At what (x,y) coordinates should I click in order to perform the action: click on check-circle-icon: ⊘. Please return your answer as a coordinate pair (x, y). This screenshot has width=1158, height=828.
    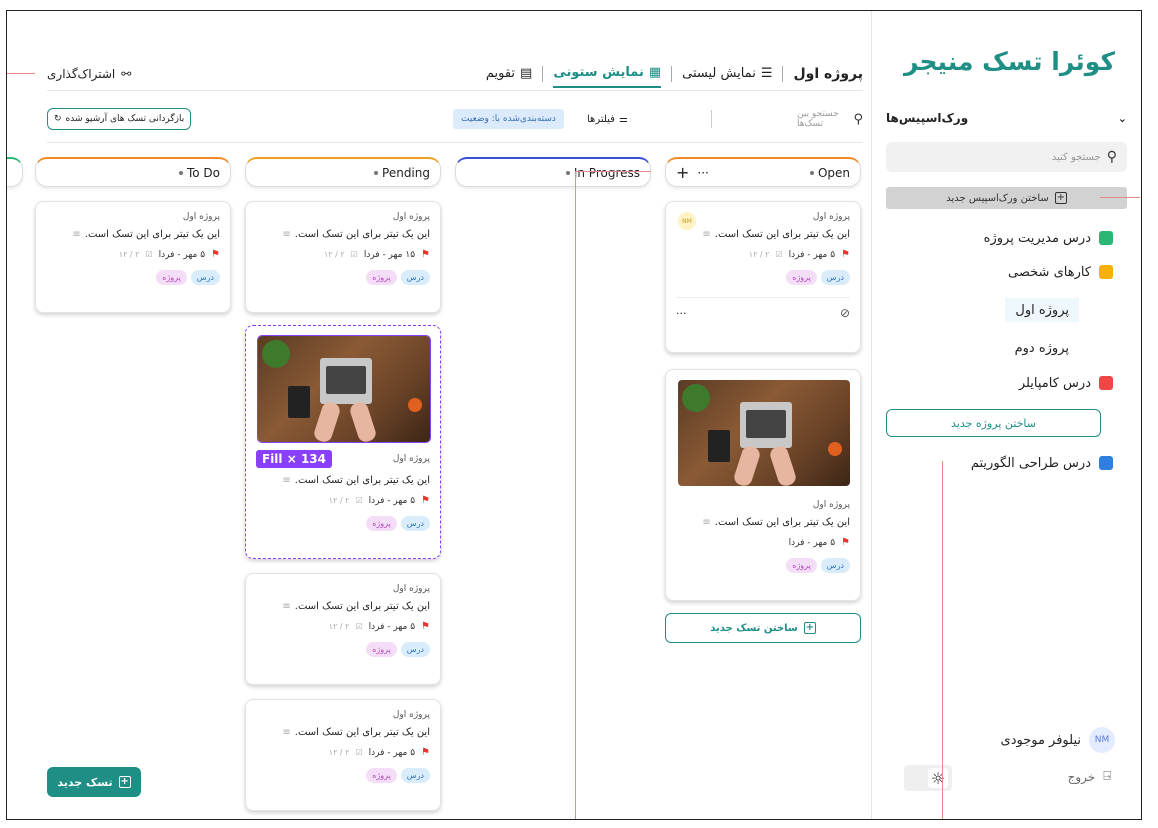
    Looking at the image, I should click on (845, 313).